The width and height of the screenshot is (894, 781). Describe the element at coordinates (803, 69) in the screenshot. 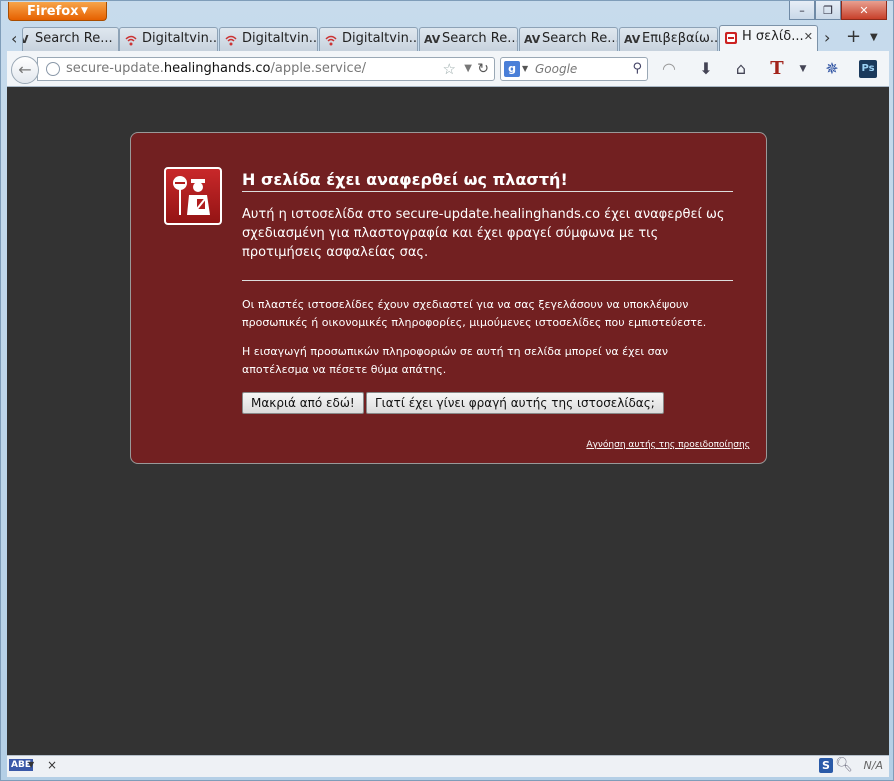

I see `translate-dropdown-icon: ▼` at that location.